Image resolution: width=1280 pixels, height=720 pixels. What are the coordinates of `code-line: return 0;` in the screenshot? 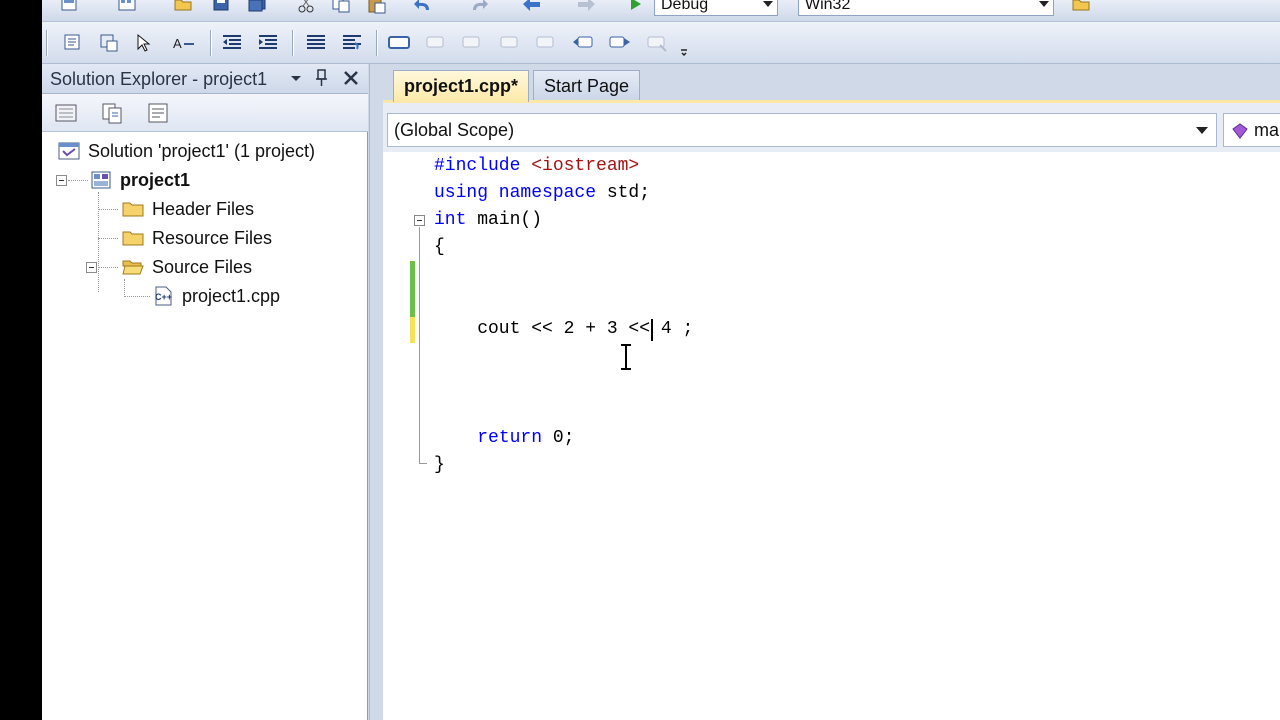 It's located at (504, 438).